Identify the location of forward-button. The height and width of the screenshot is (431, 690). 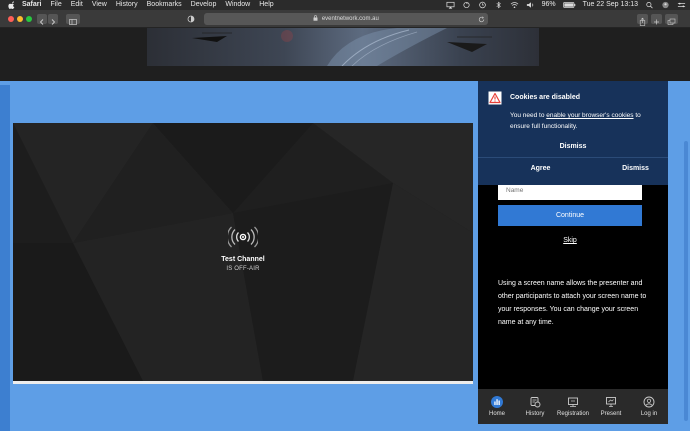
(53, 19).